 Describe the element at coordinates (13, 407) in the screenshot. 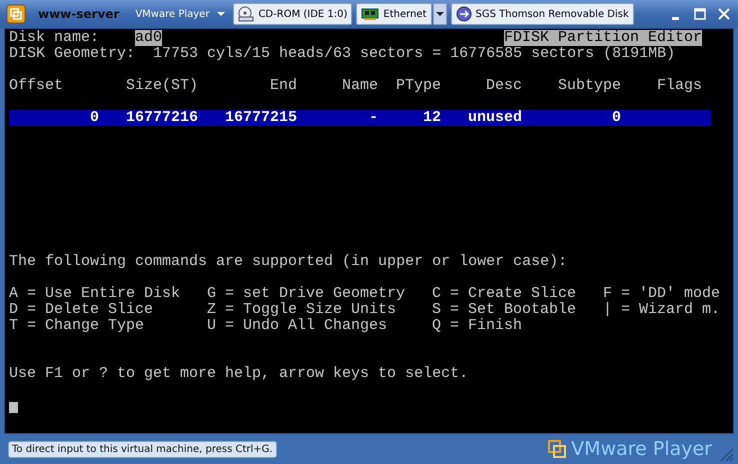

I see `text-cursor` at that location.